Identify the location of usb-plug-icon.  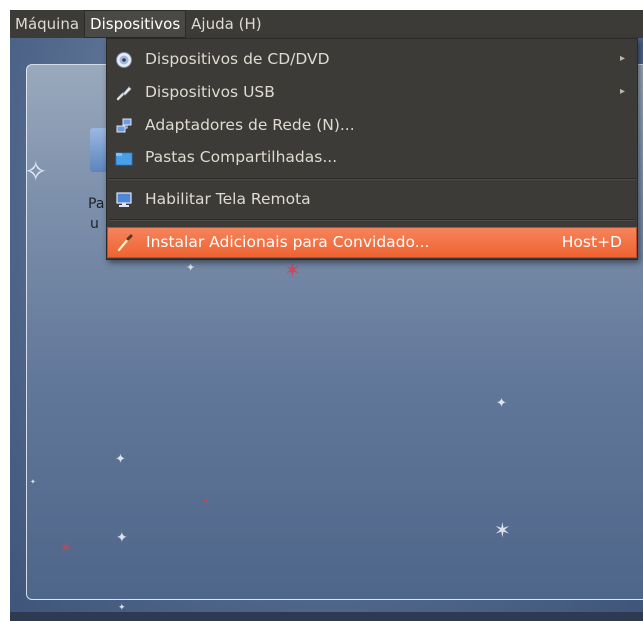
(124, 93).